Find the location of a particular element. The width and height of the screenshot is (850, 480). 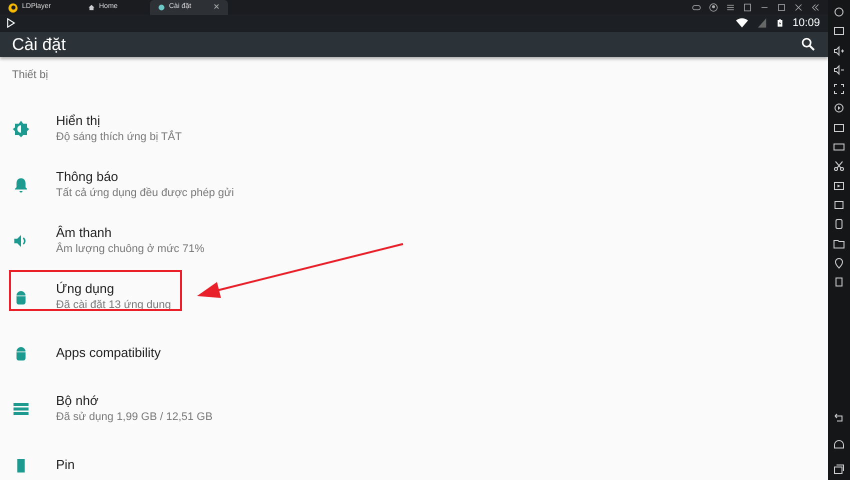

setting-title: Apps compatibility is located at coordinates (108, 353).